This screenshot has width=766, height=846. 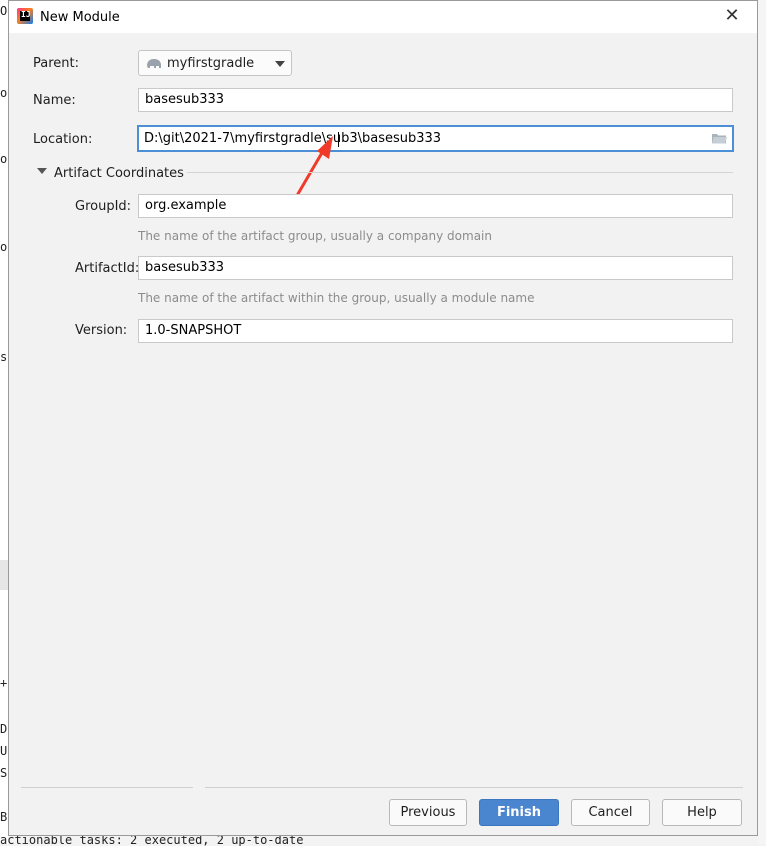 What do you see at coordinates (4, 751) in the screenshot?
I see `background-glyph: U` at bounding box center [4, 751].